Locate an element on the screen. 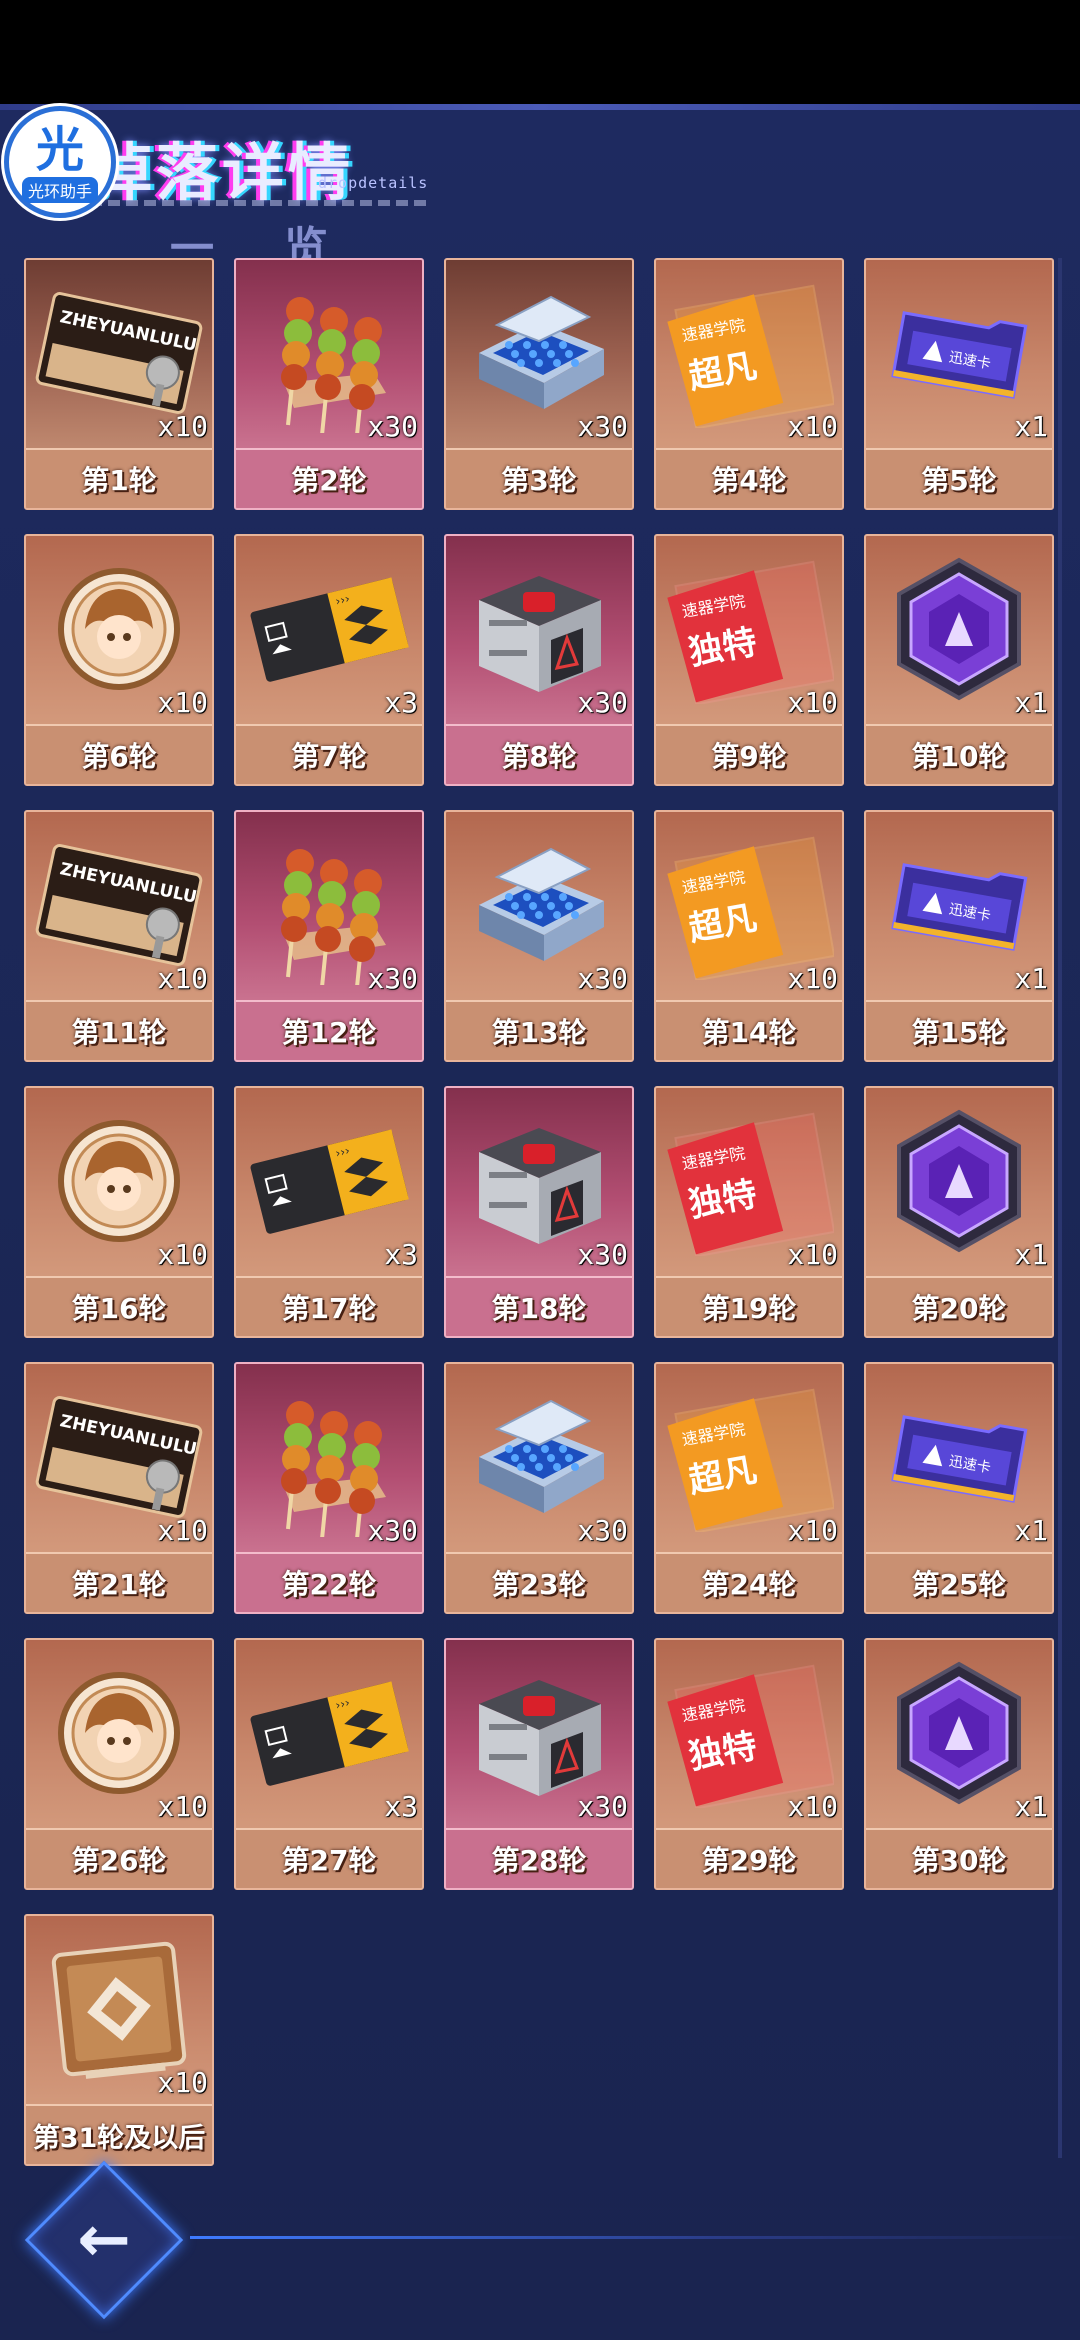 This screenshot has width=1080, height=2340. round-label: 第27轮 is located at coordinates (329, 1858).